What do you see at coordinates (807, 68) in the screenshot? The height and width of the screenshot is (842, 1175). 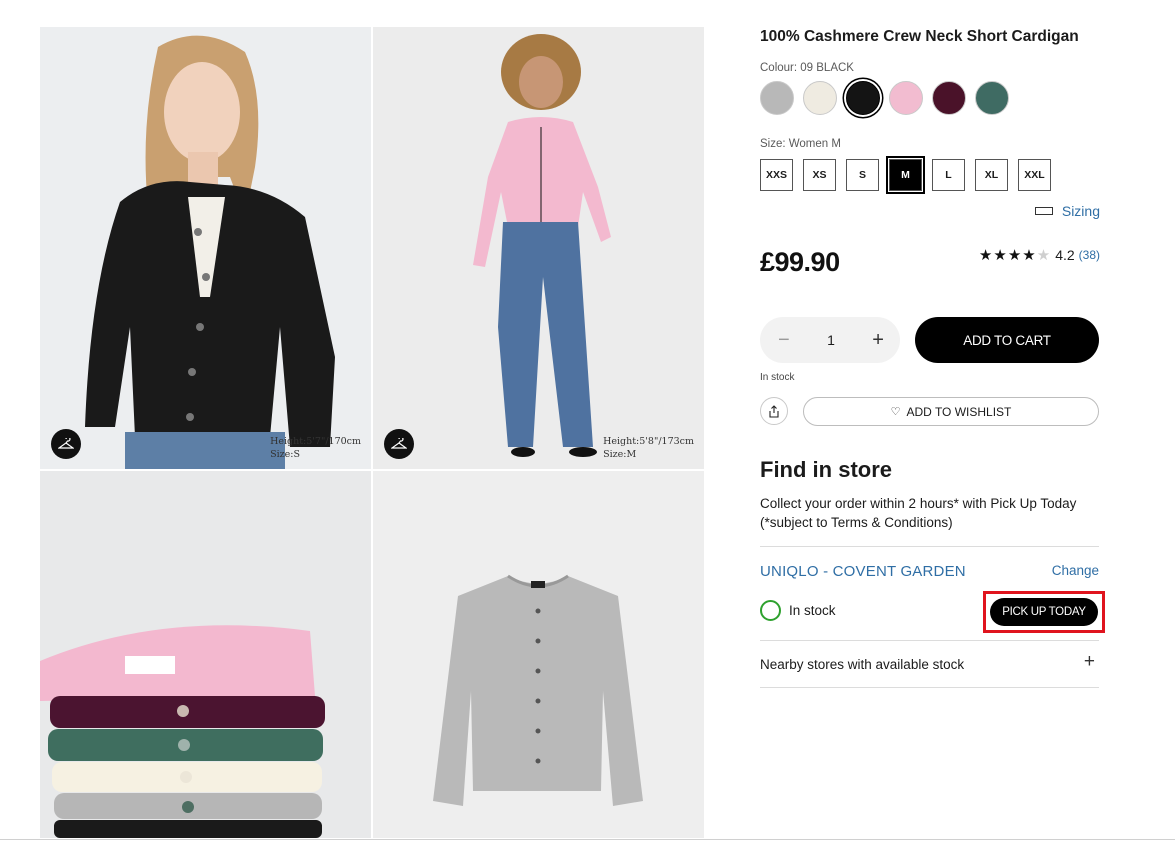 I see `colour-label: Colour: 09 BLACK` at bounding box center [807, 68].